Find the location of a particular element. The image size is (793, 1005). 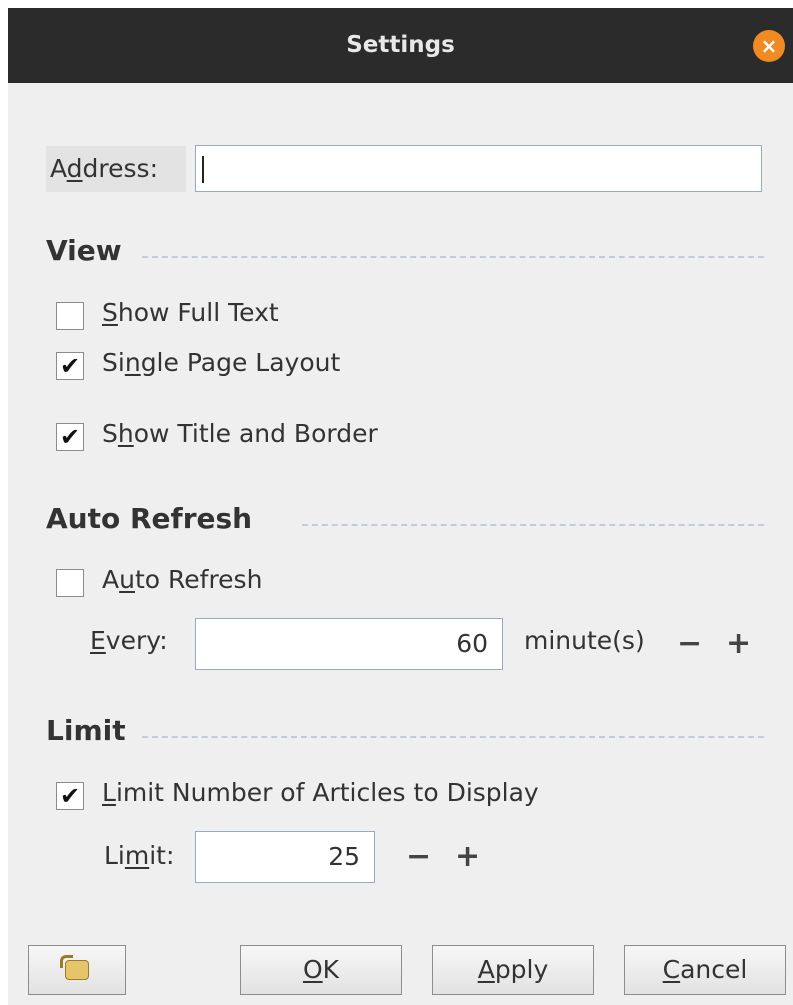

limit-label: Limit: is located at coordinates (139, 855).